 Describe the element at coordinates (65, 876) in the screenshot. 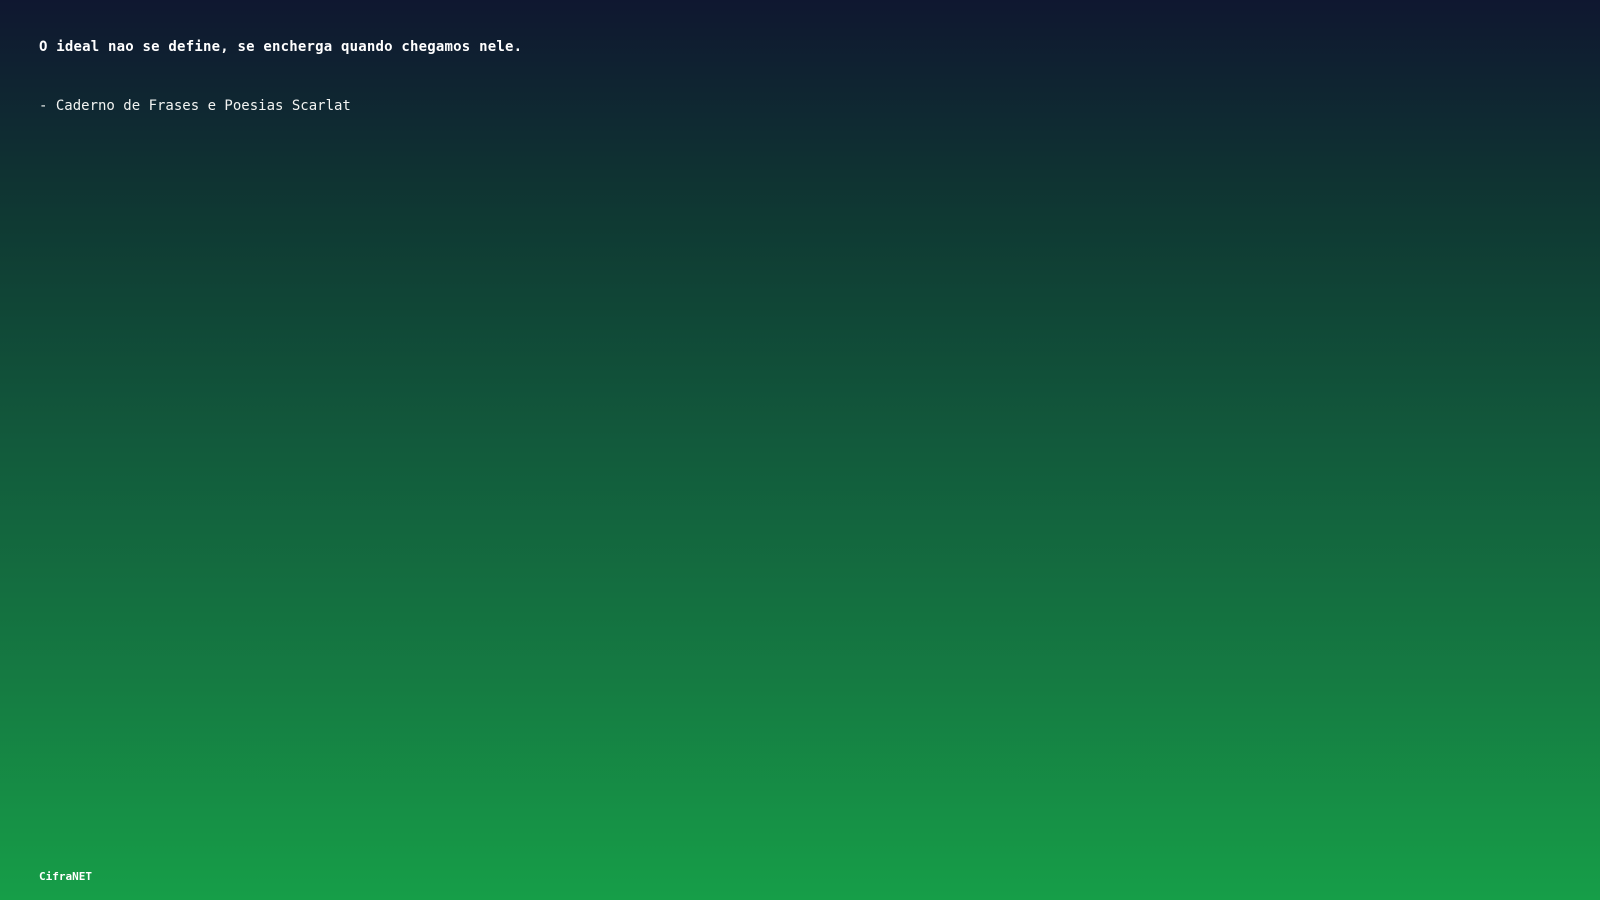

I see `brand-label: CifraNET` at that location.